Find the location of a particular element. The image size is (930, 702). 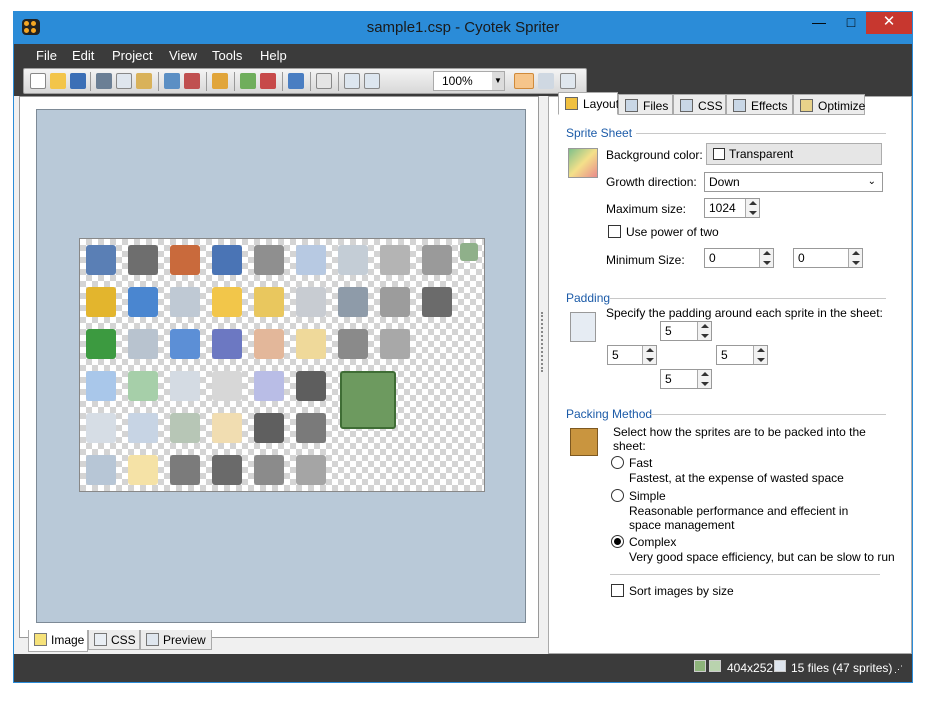

padding-bottom-stepper is located at coordinates (704, 379).